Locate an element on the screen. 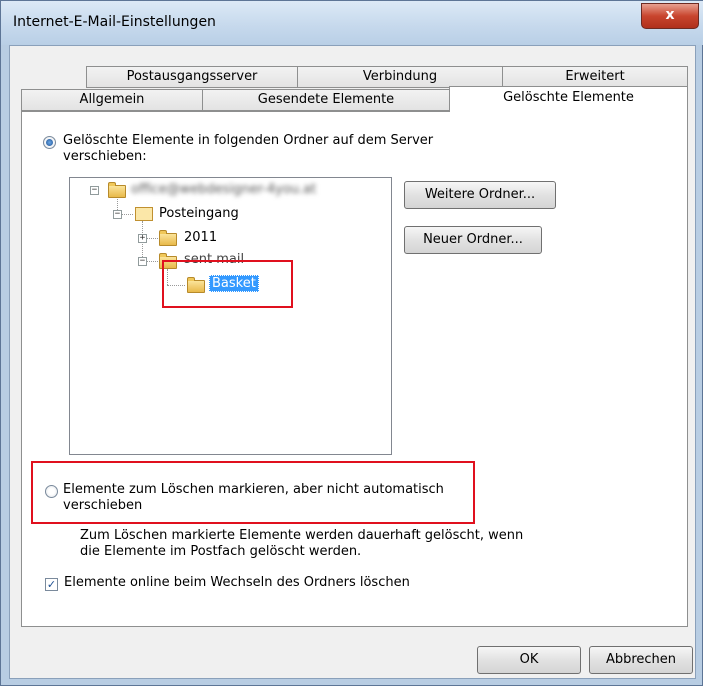  online-delete-checkbox: ✓ is located at coordinates (51, 584).